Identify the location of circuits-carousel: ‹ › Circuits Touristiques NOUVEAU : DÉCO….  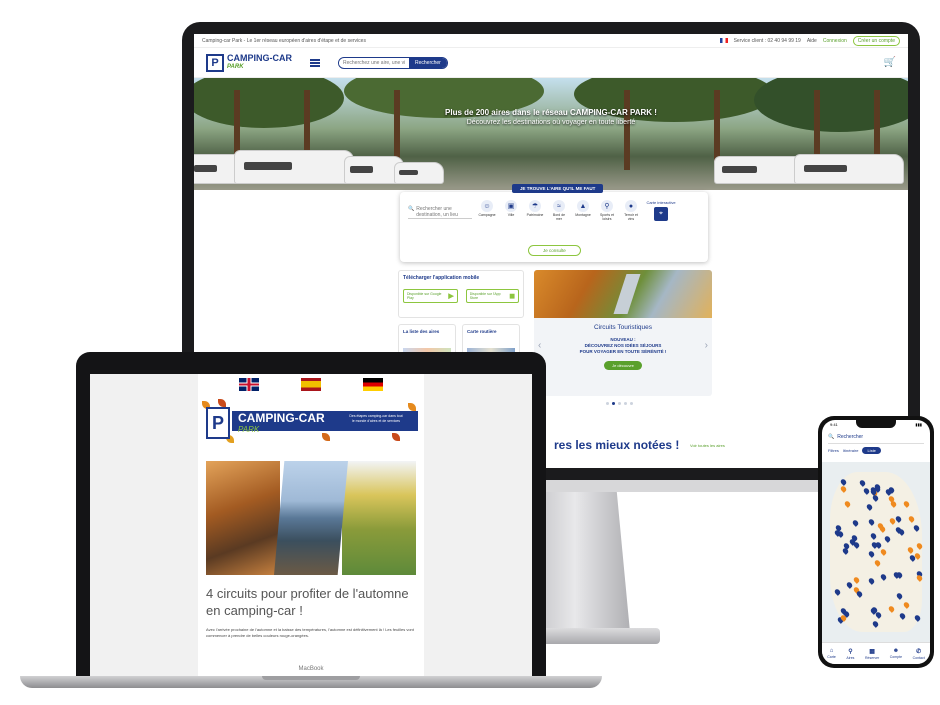
(623, 333).